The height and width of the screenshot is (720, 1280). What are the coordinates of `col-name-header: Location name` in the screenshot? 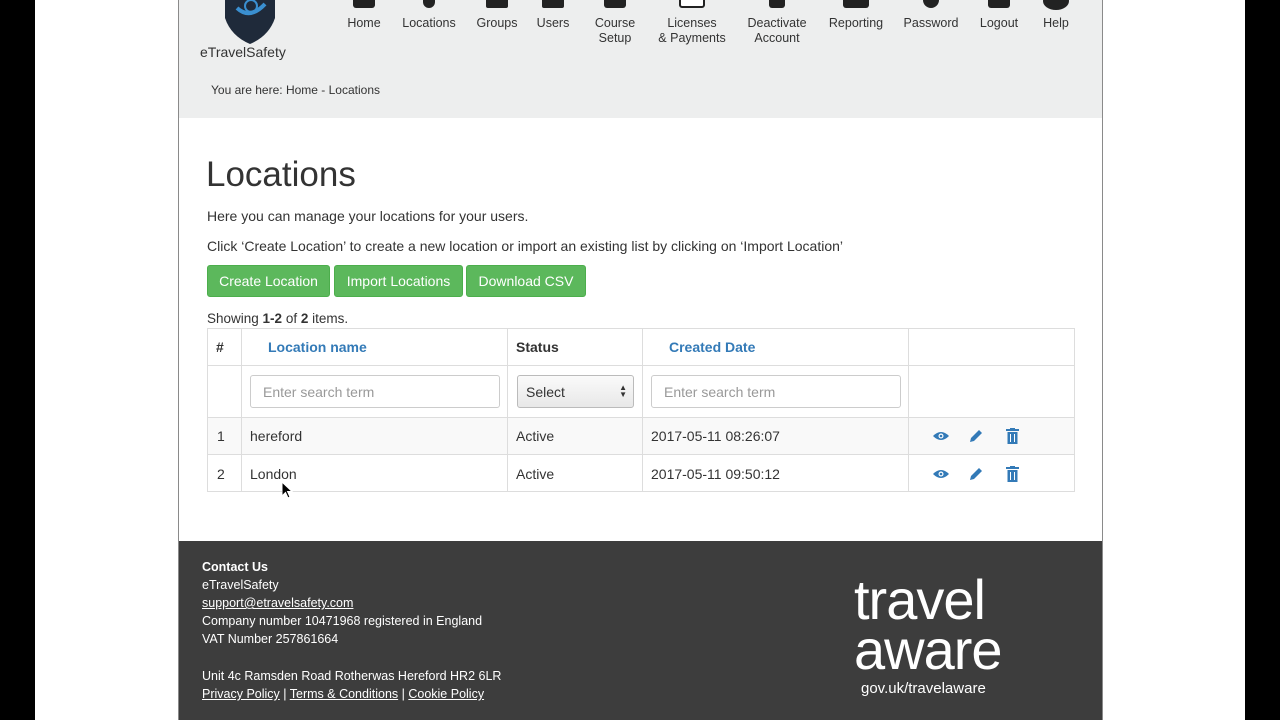 It's located at (375, 347).